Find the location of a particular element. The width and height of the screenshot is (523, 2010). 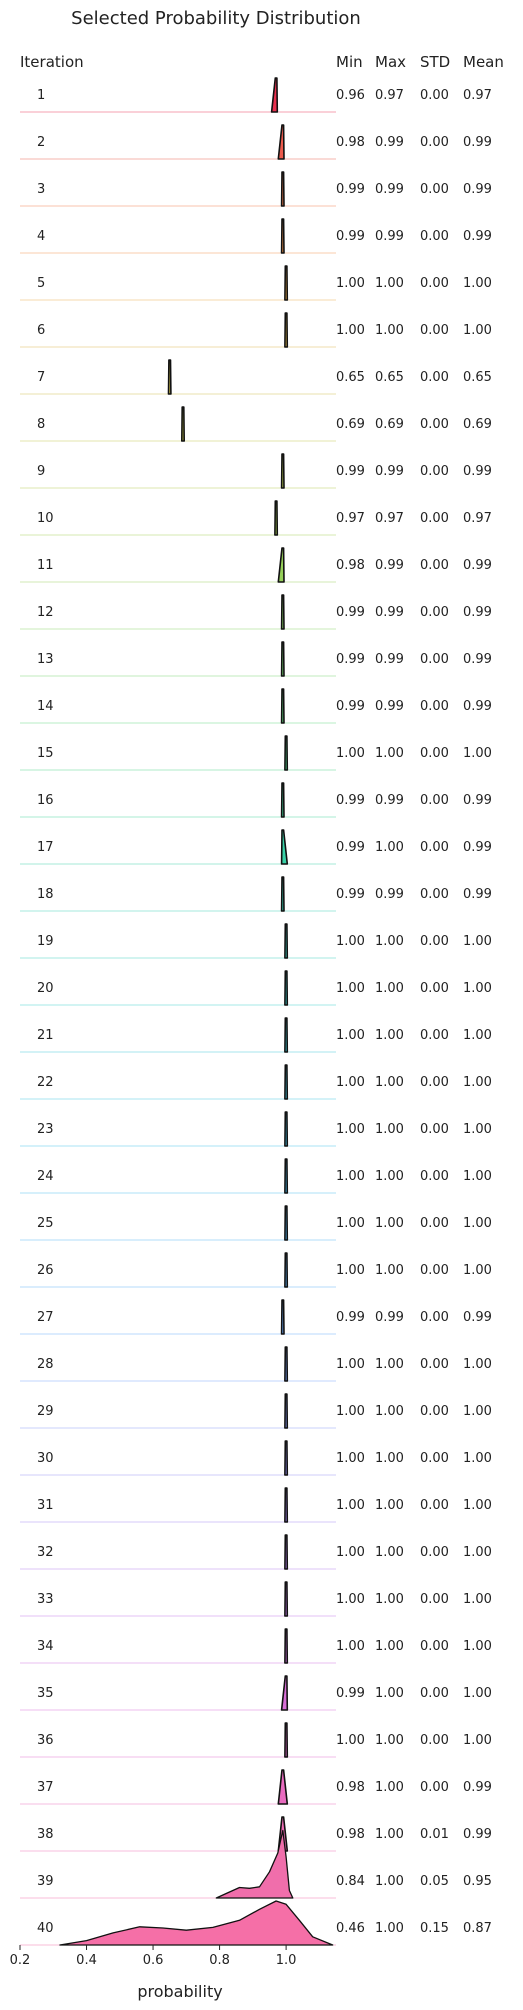

iteration-label: 26 is located at coordinates (45, 1270).